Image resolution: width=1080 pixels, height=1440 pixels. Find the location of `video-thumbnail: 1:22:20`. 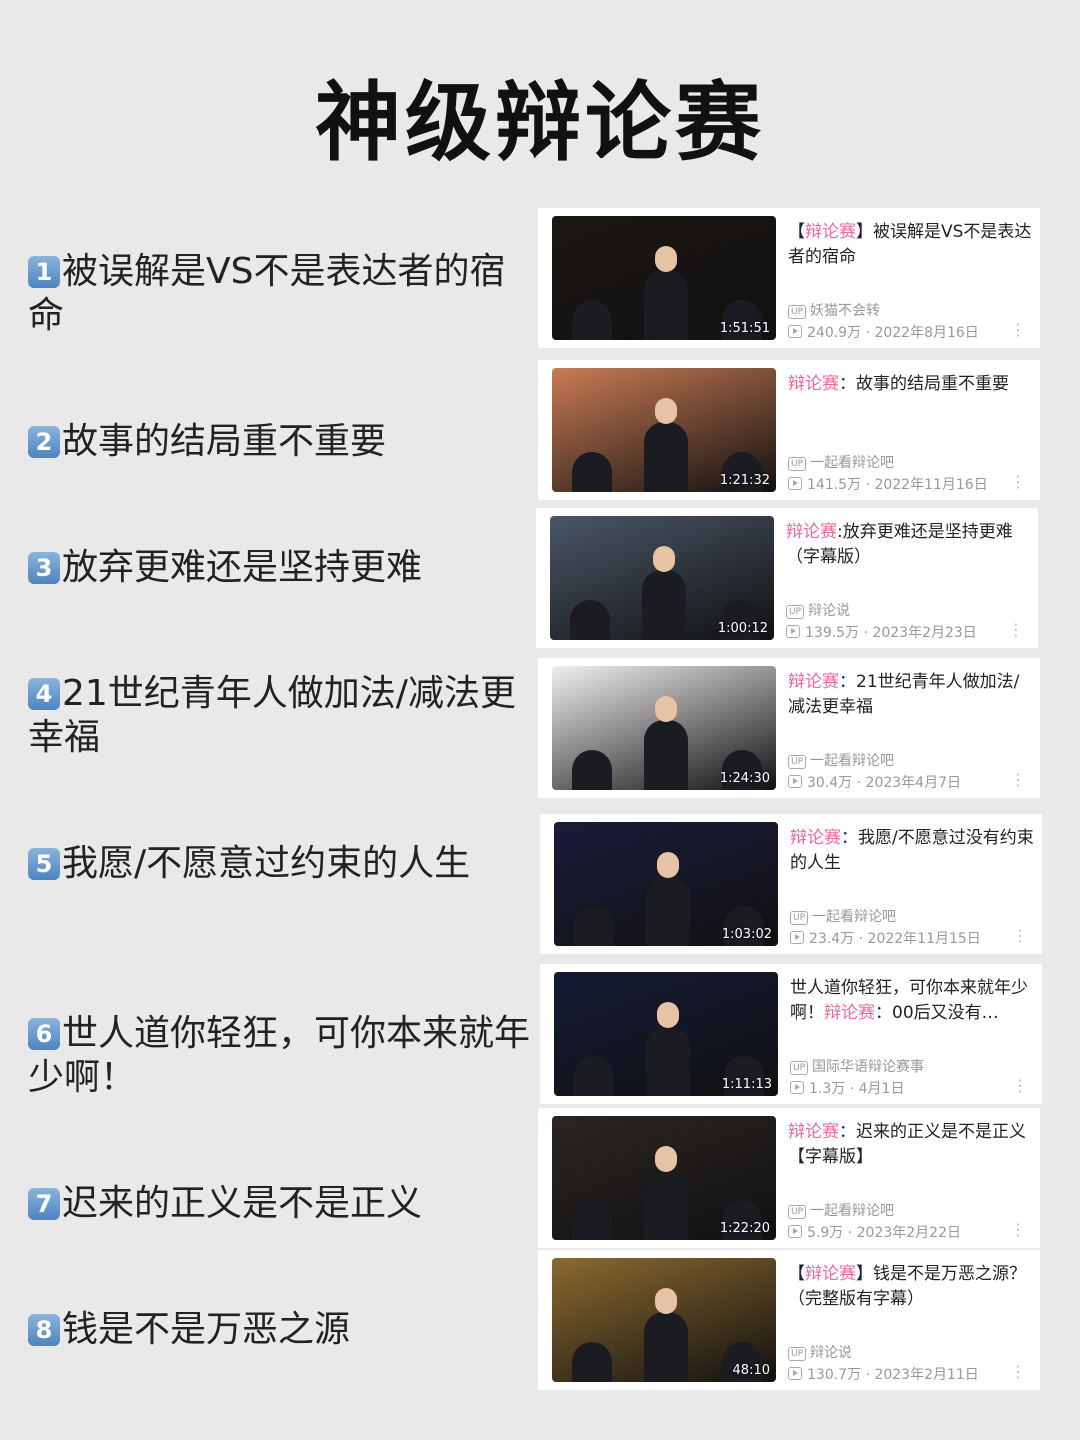

video-thumbnail: 1:22:20 is located at coordinates (664, 1178).